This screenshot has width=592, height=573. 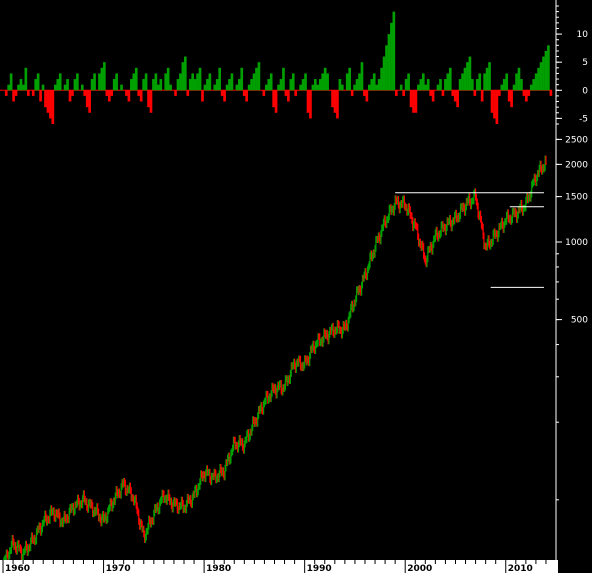 I want to click on x-tick-label: 1980, so click(x=218, y=568).